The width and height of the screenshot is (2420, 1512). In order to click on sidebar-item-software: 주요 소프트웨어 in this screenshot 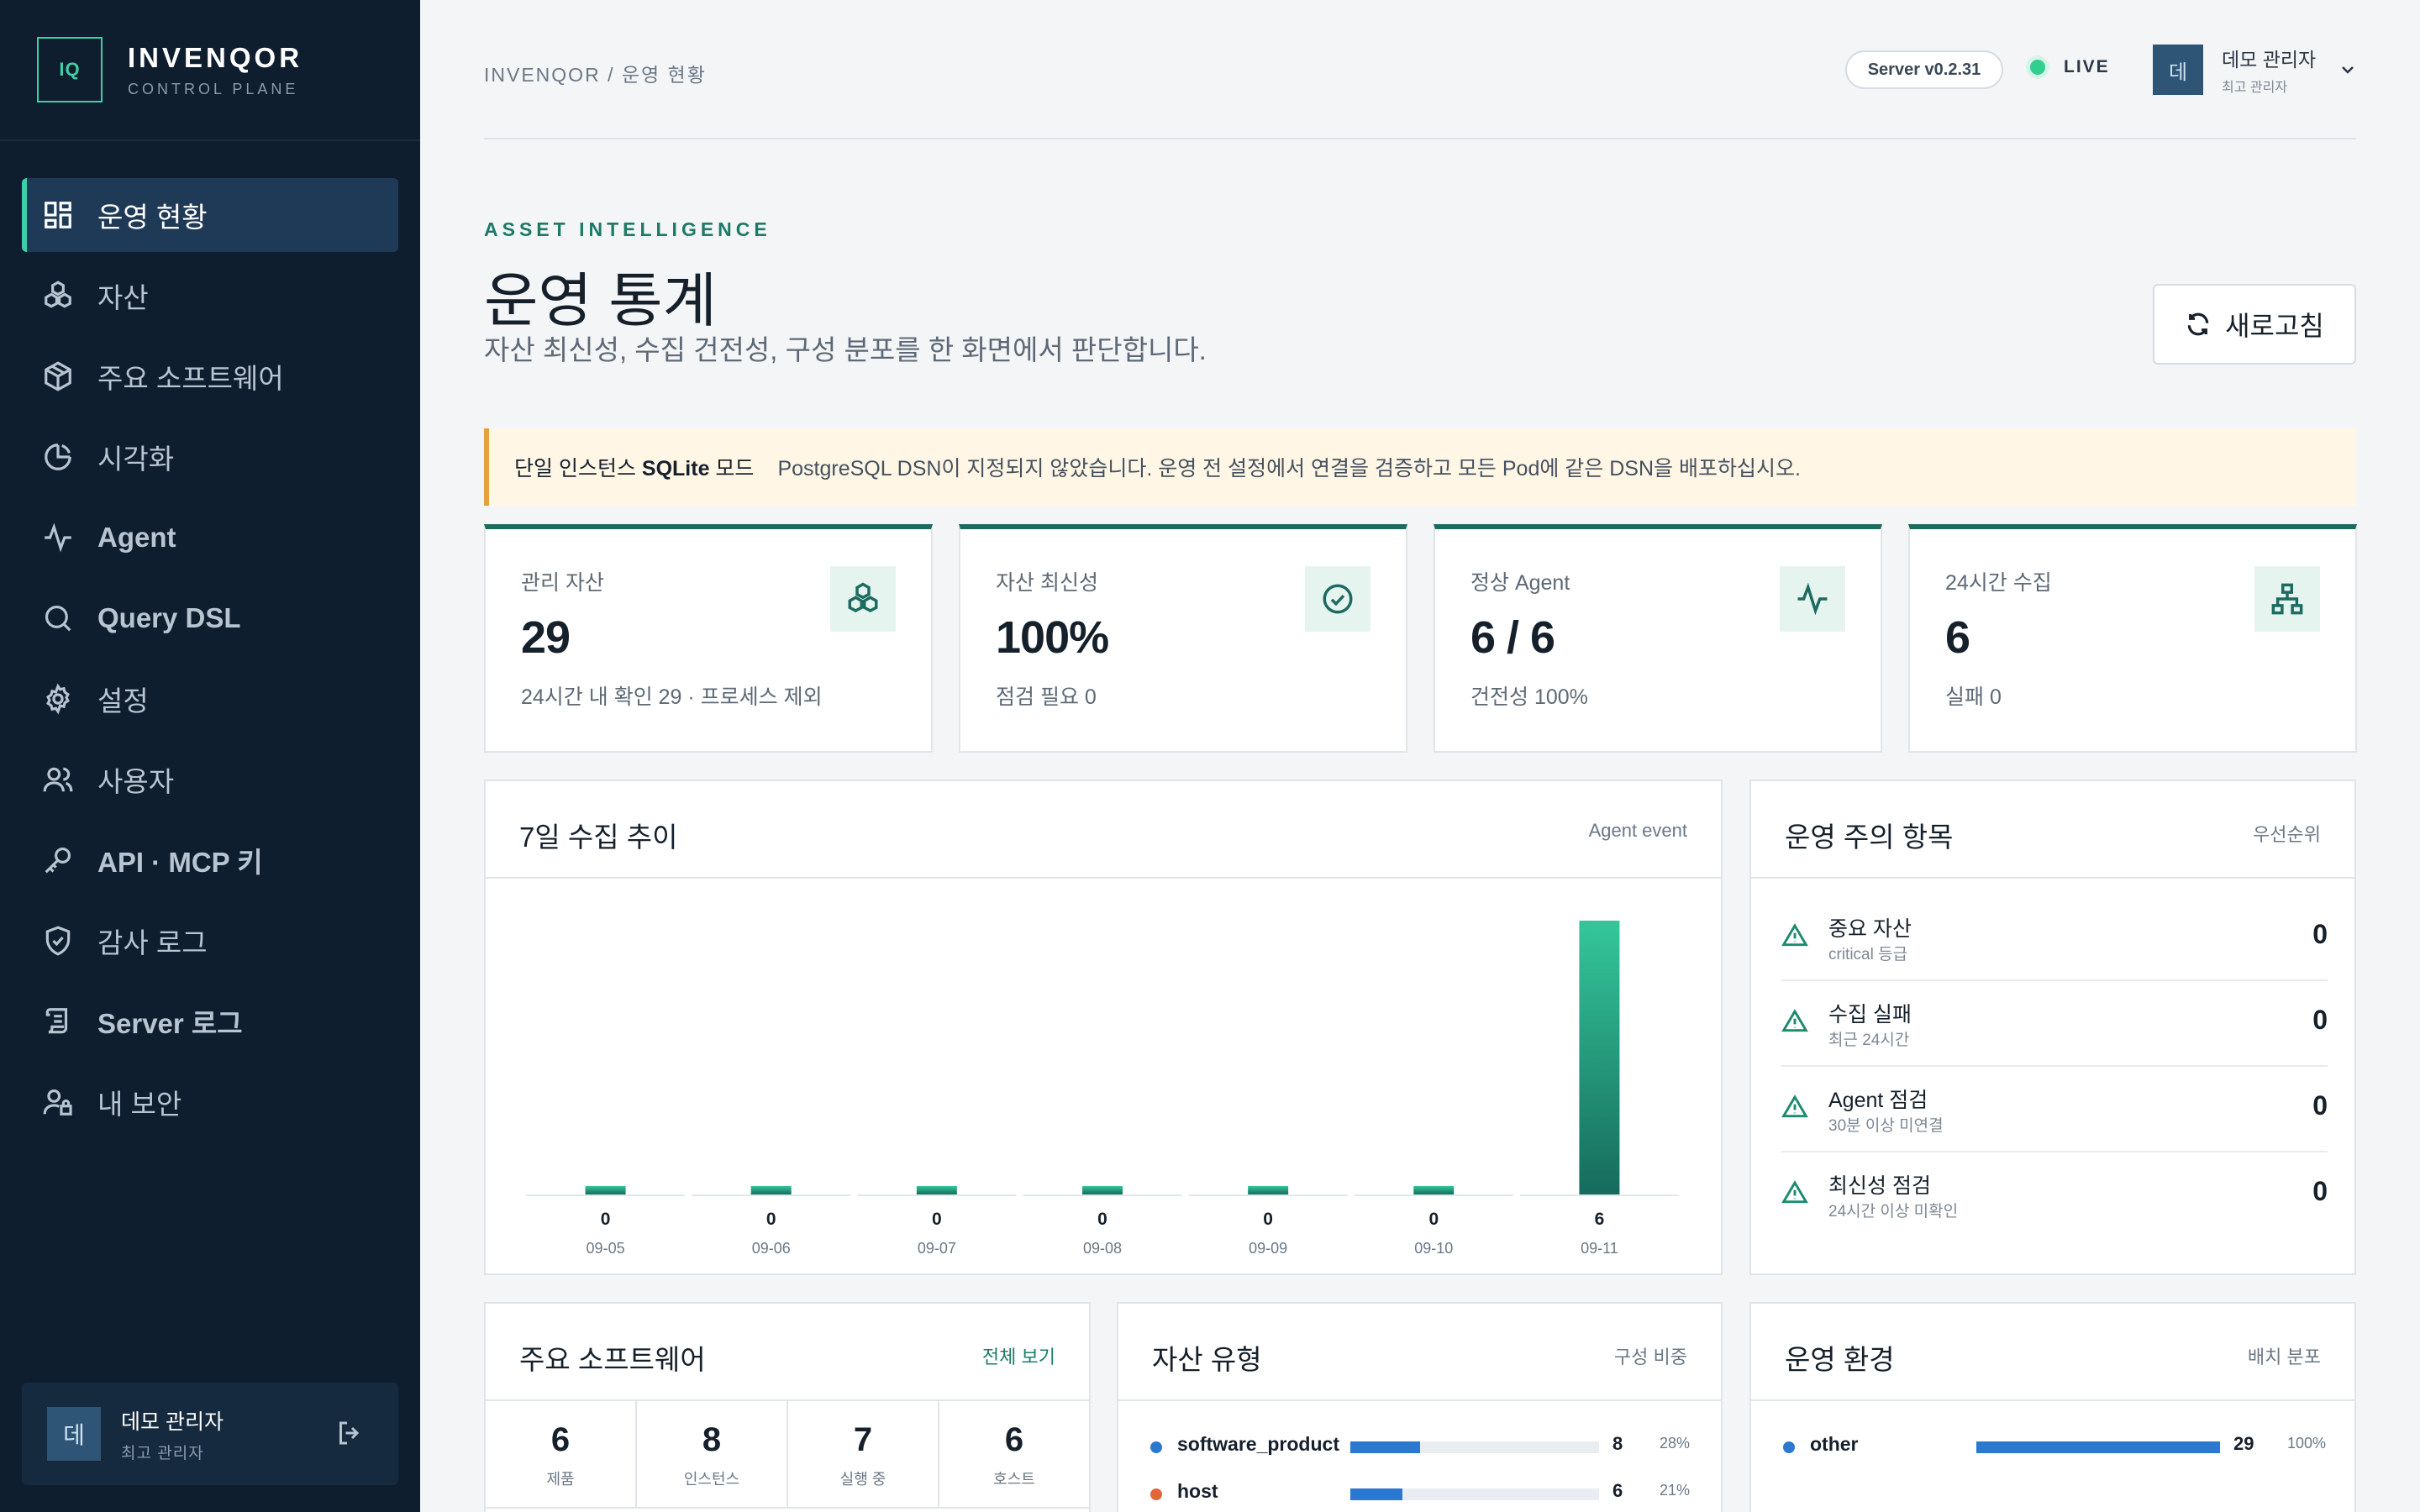, I will do `click(210, 376)`.